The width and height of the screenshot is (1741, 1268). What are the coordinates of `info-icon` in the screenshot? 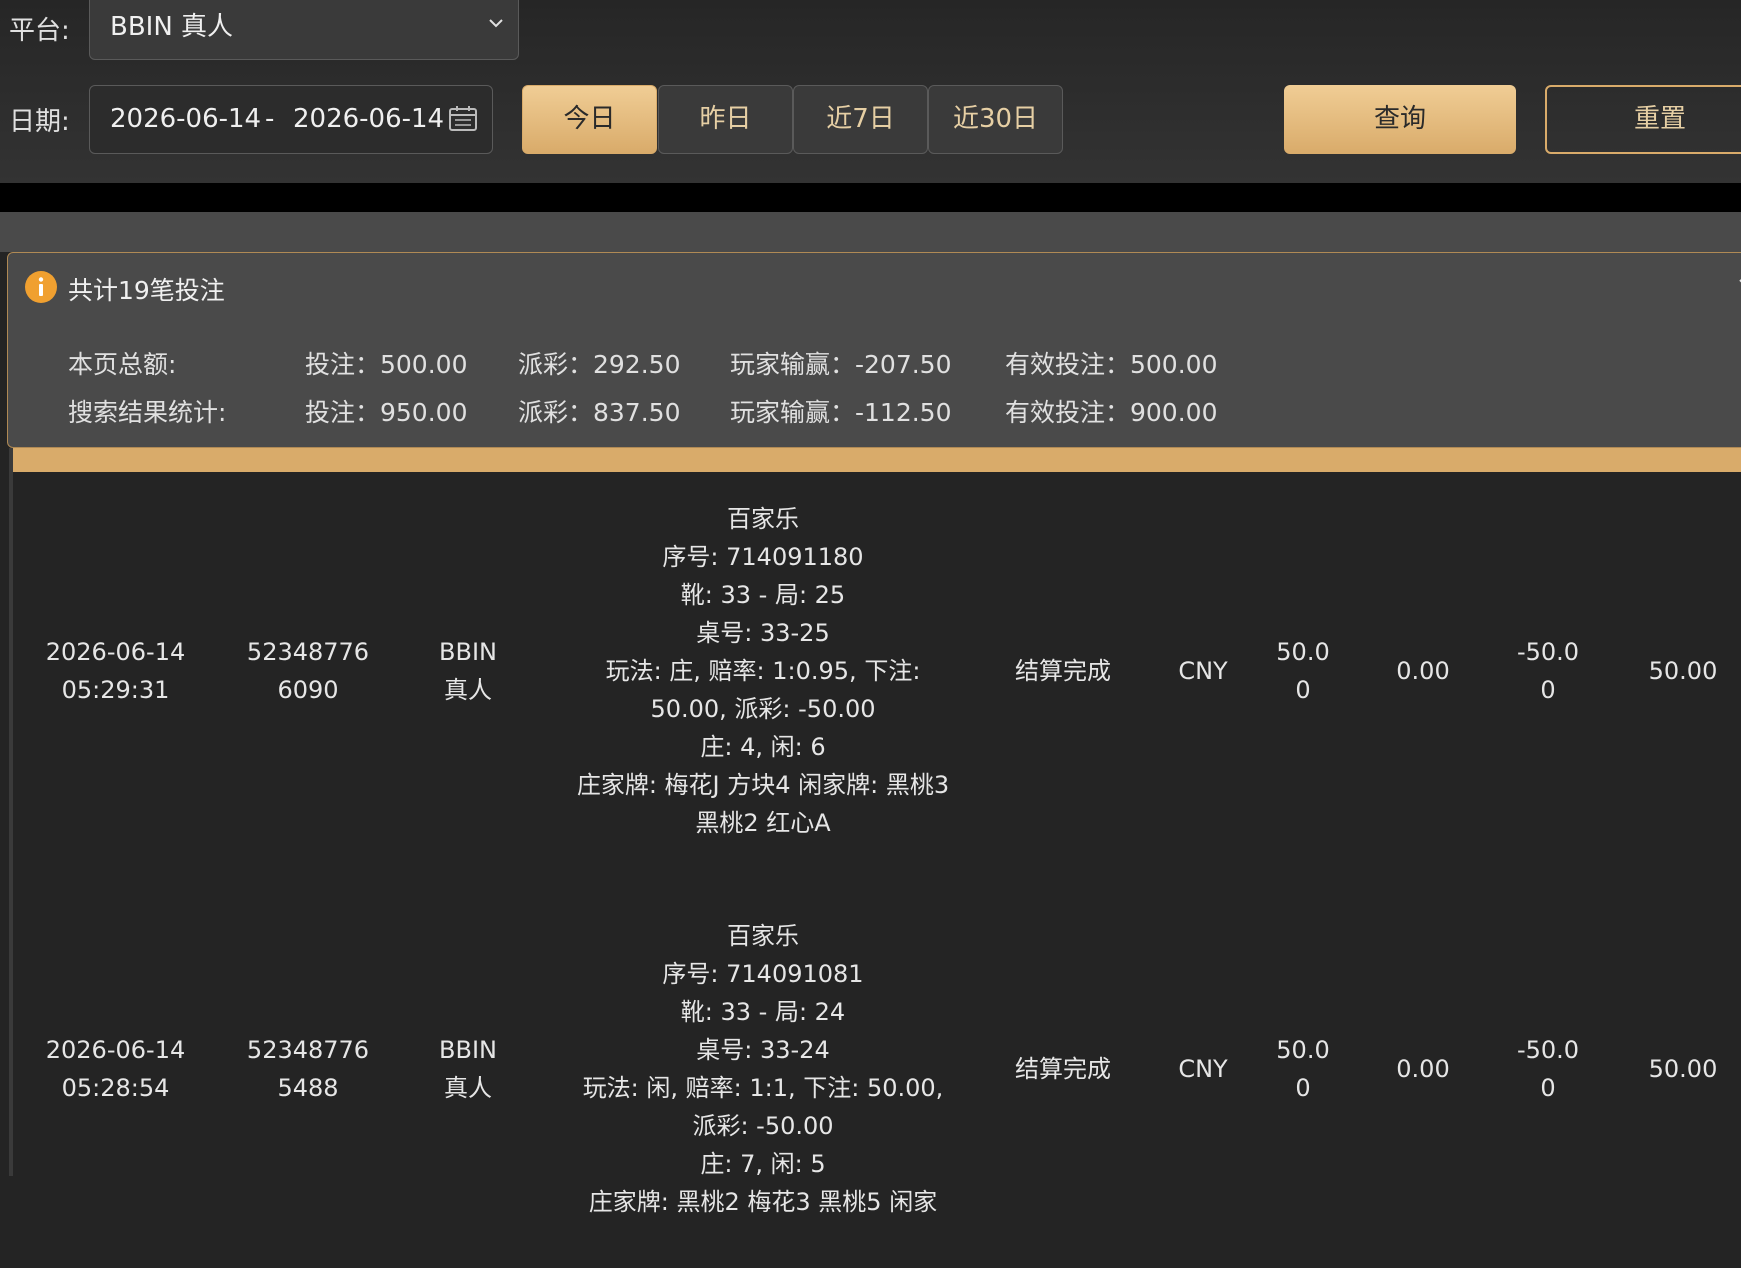 It's located at (41, 287).